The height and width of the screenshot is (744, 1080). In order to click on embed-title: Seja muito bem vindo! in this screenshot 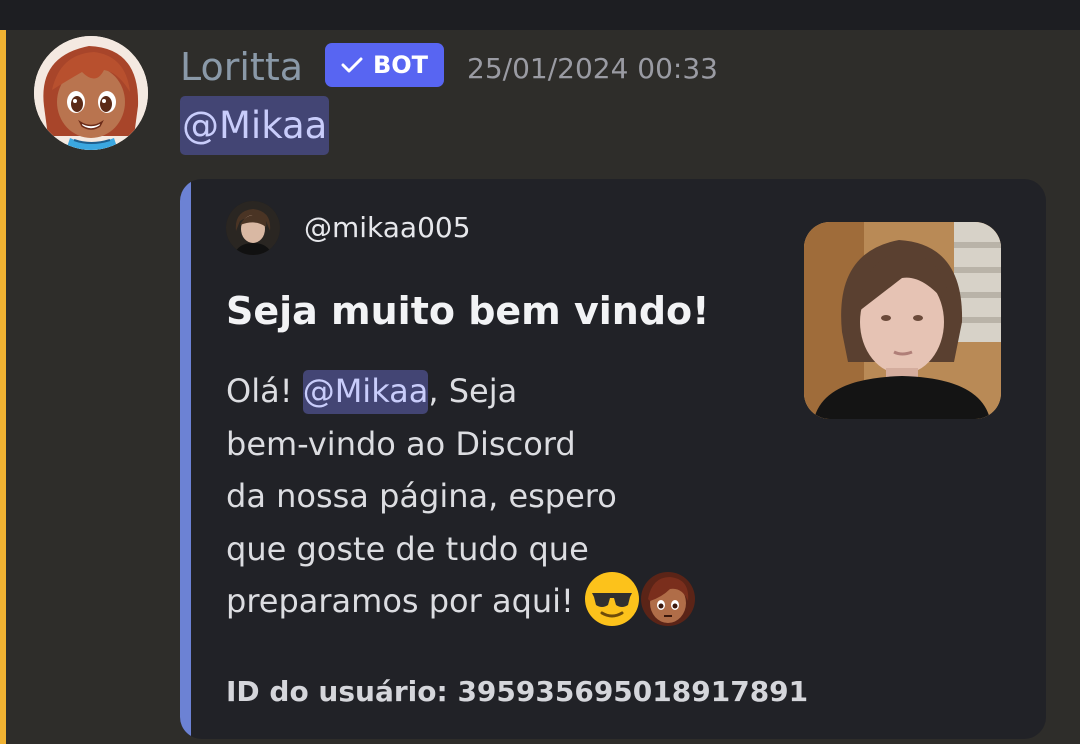, I will do `click(468, 311)`.